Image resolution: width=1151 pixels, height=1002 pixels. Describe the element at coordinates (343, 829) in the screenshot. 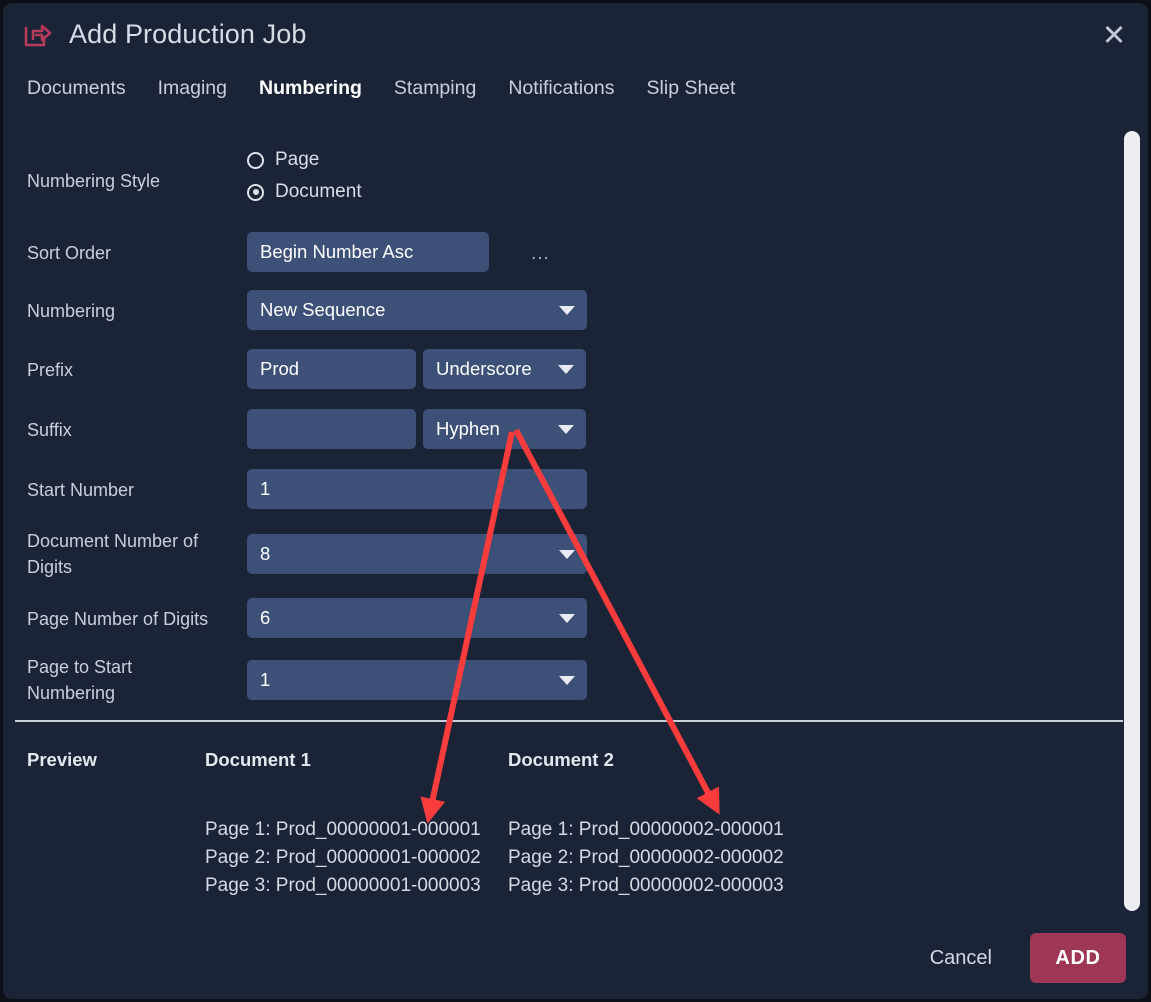

I see `preview-line: Page 1: Prod_00000001-000001` at that location.